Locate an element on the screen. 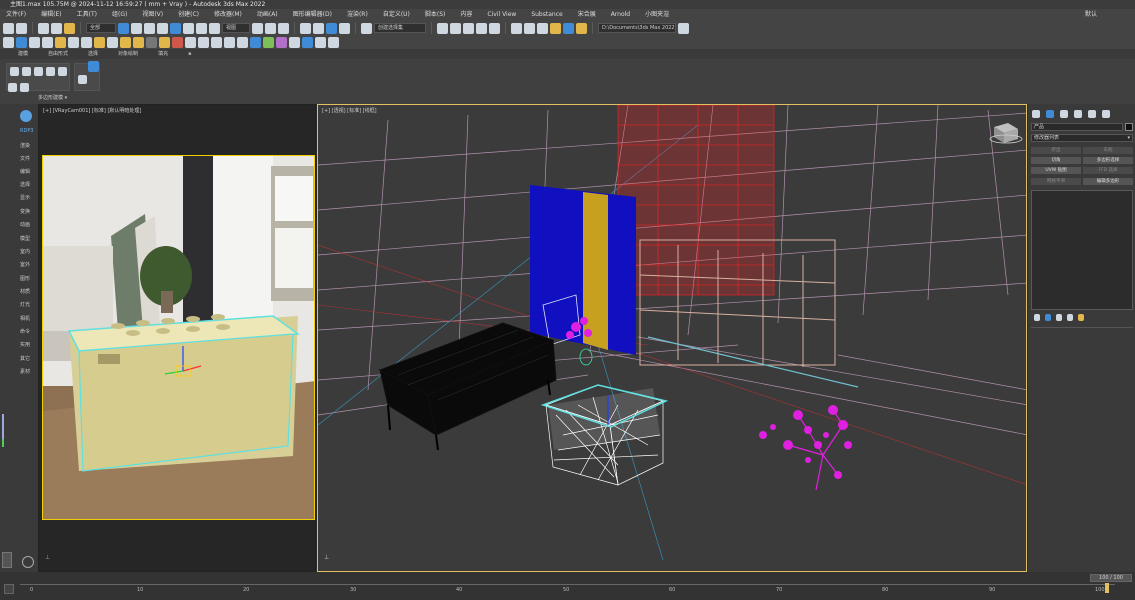 The height and width of the screenshot is (600, 1135). select-rotate-icon is located at coordinates (188, 28).